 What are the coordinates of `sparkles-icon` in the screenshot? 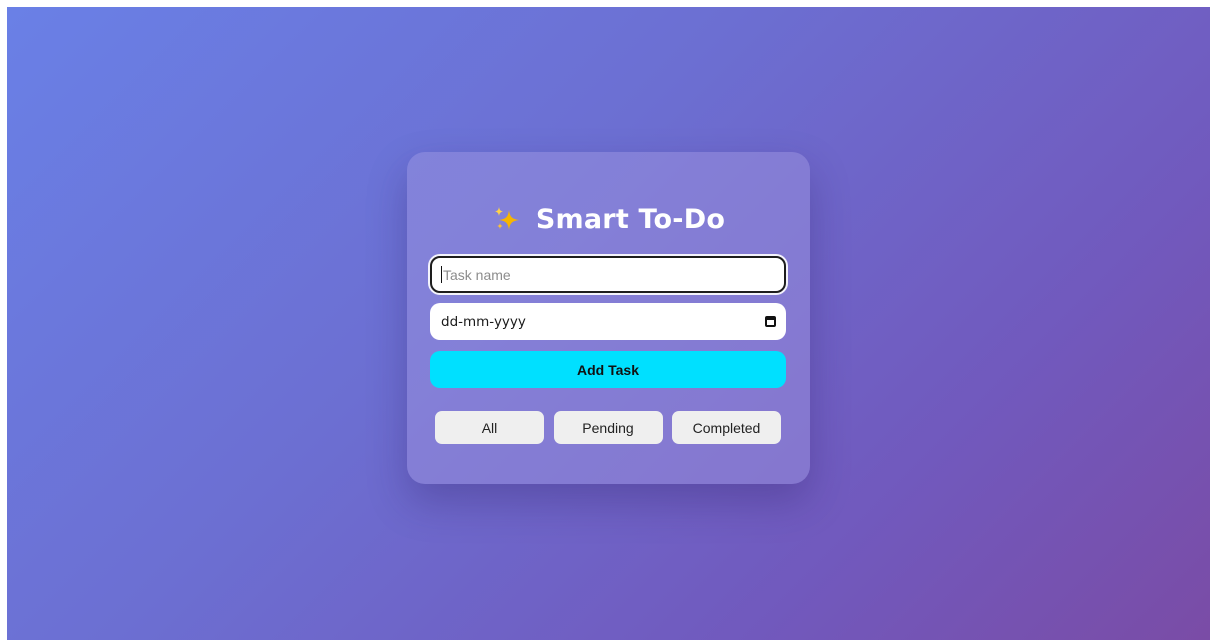 It's located at (506, 218).